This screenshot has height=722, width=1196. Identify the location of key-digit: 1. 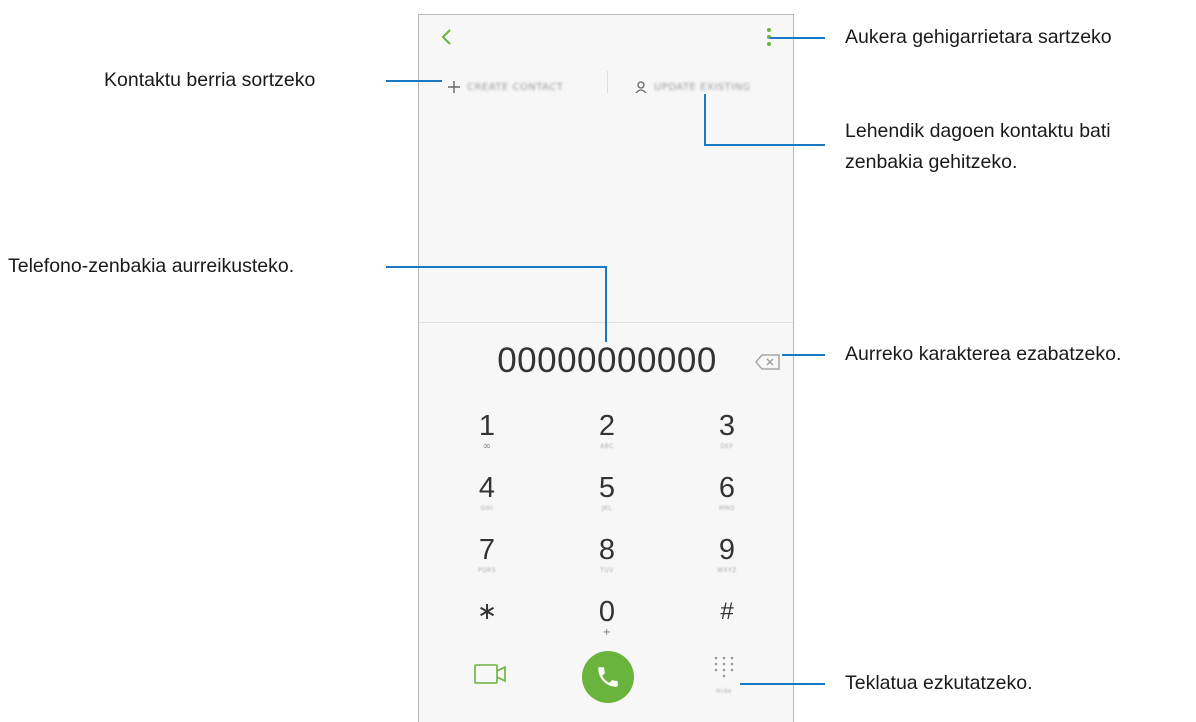
(487, 426).